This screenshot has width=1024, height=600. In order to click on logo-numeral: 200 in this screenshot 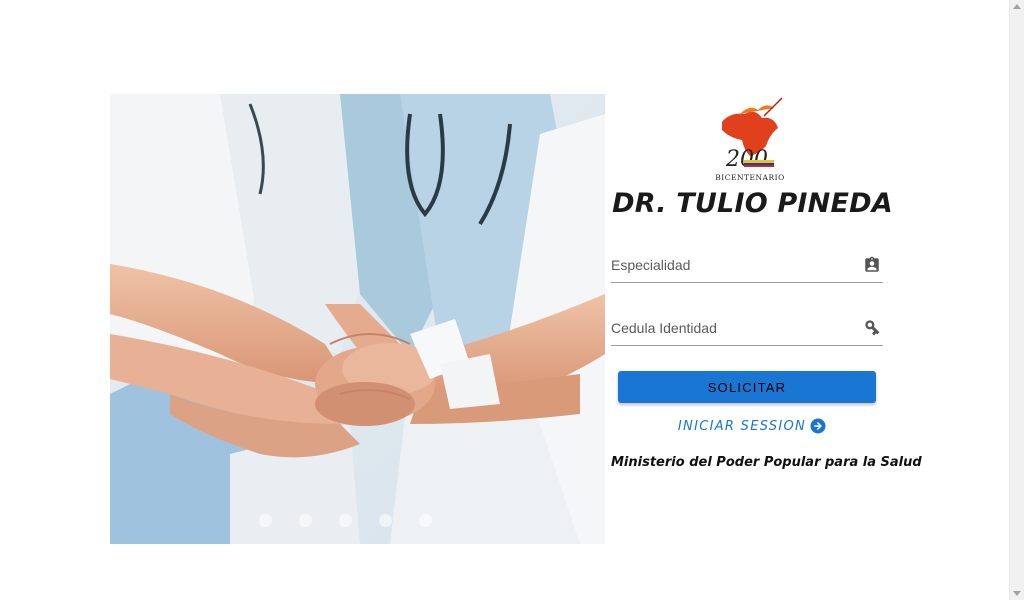, I will do `click(746, 159)`.